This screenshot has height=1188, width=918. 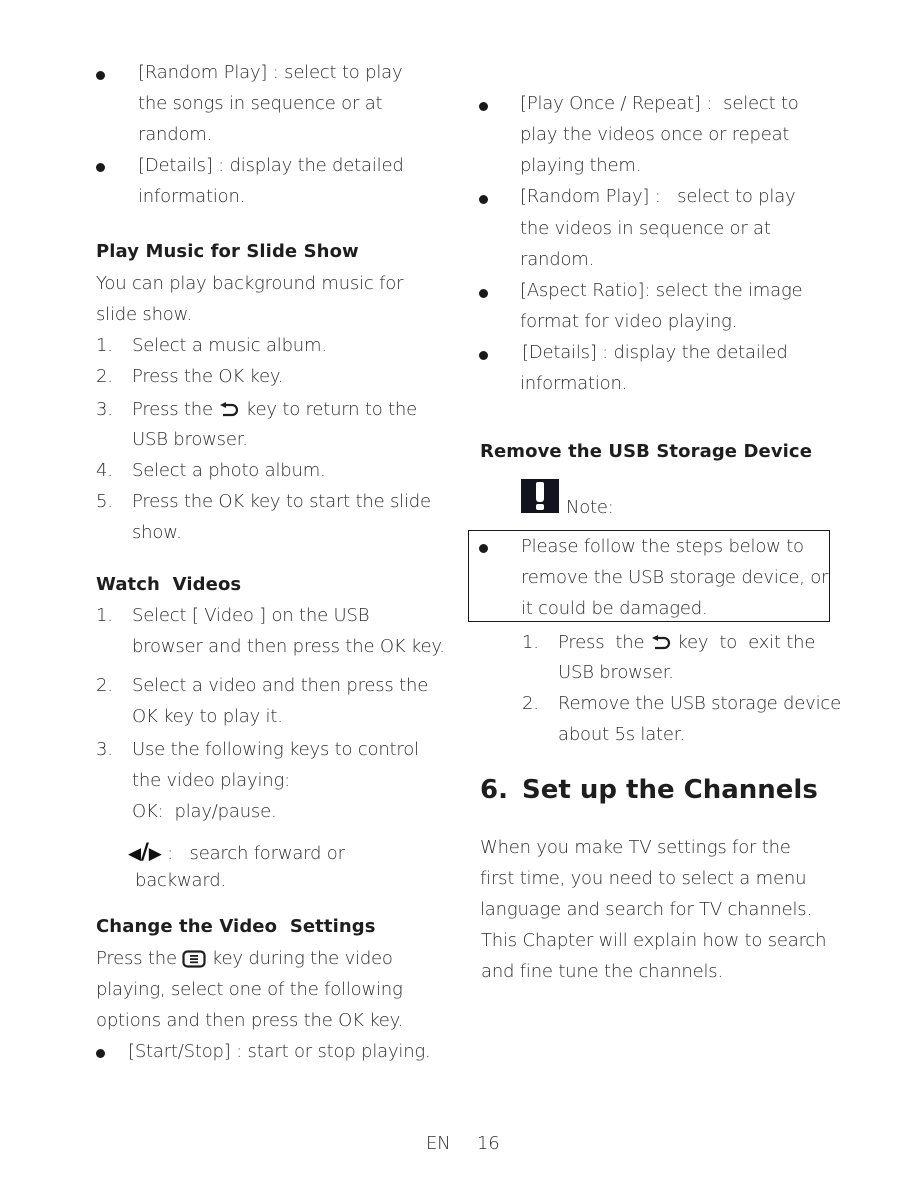 What do you see at coordinates (207, 716) in the screenshot?
I see `step-text: OK key to play it.` at bounding box center [207, 716].